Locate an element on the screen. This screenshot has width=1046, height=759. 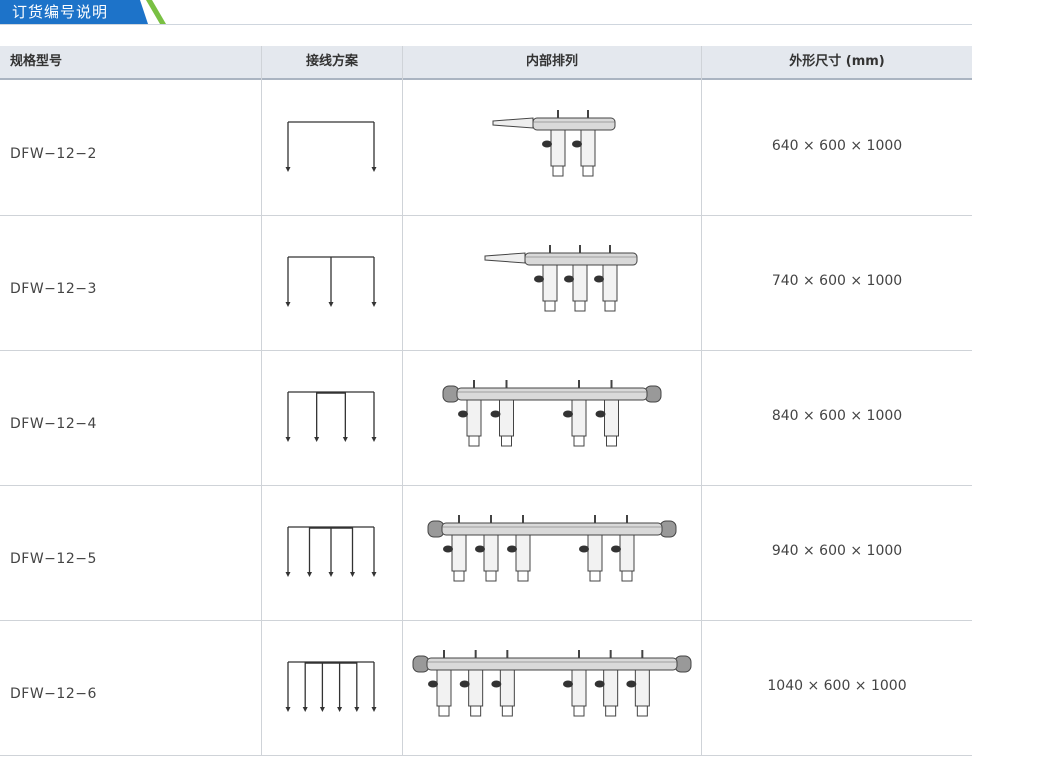
header-dimensions: 外形尺寸 (mm) is located at coordinates (837, 61).